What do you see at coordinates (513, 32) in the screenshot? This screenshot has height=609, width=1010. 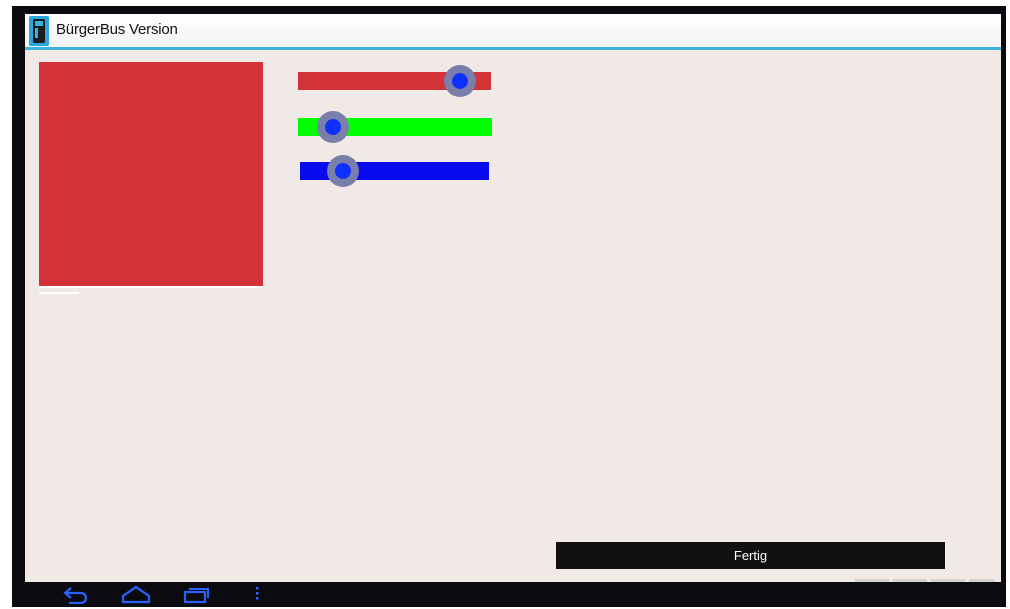 I see `action-bar: BürgerBus Version` at bounding box center [513, 32].